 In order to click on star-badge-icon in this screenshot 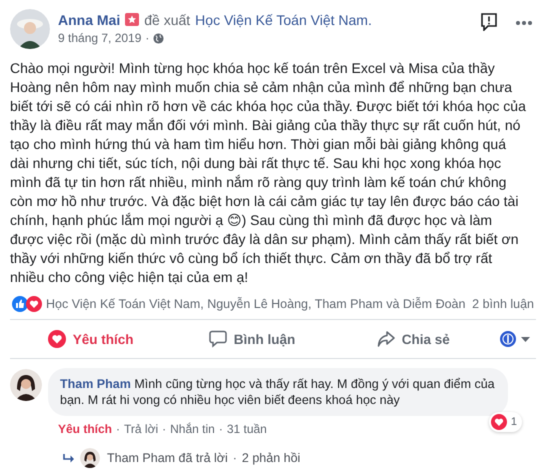, I will do `click(132, 20)`.